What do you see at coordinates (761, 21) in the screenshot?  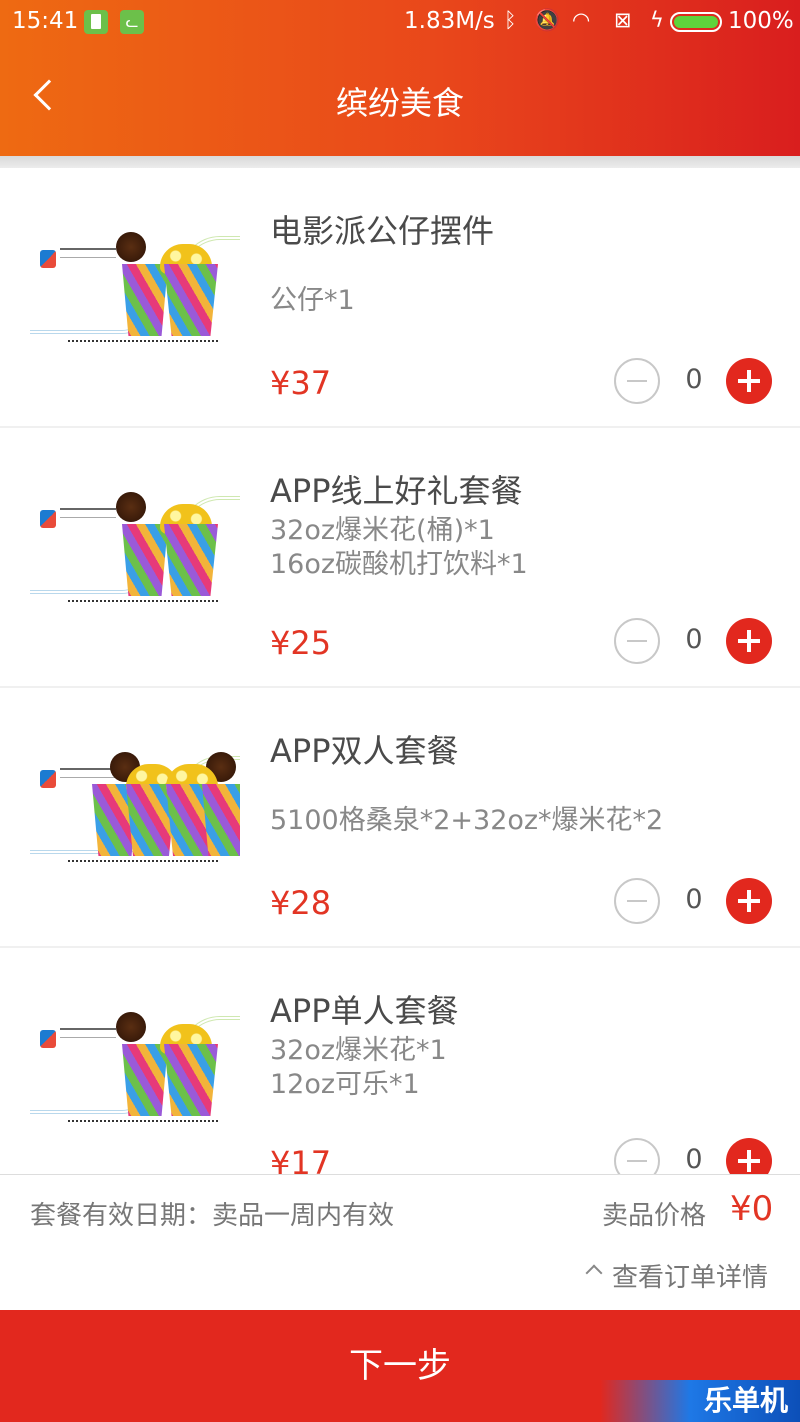 I see `battery-percent: 100%` at bounding box center [761, 21].